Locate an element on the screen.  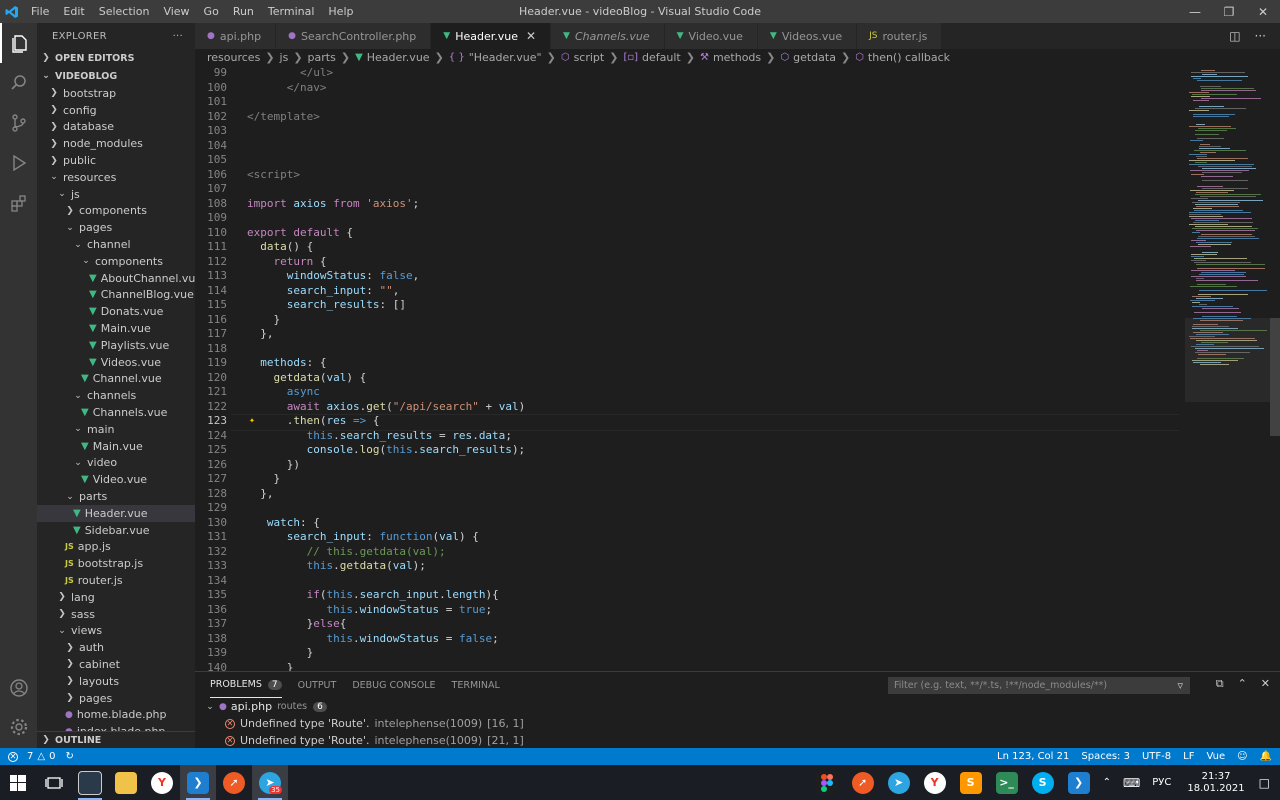
explorer-icon is located at coordinates (18, 43).